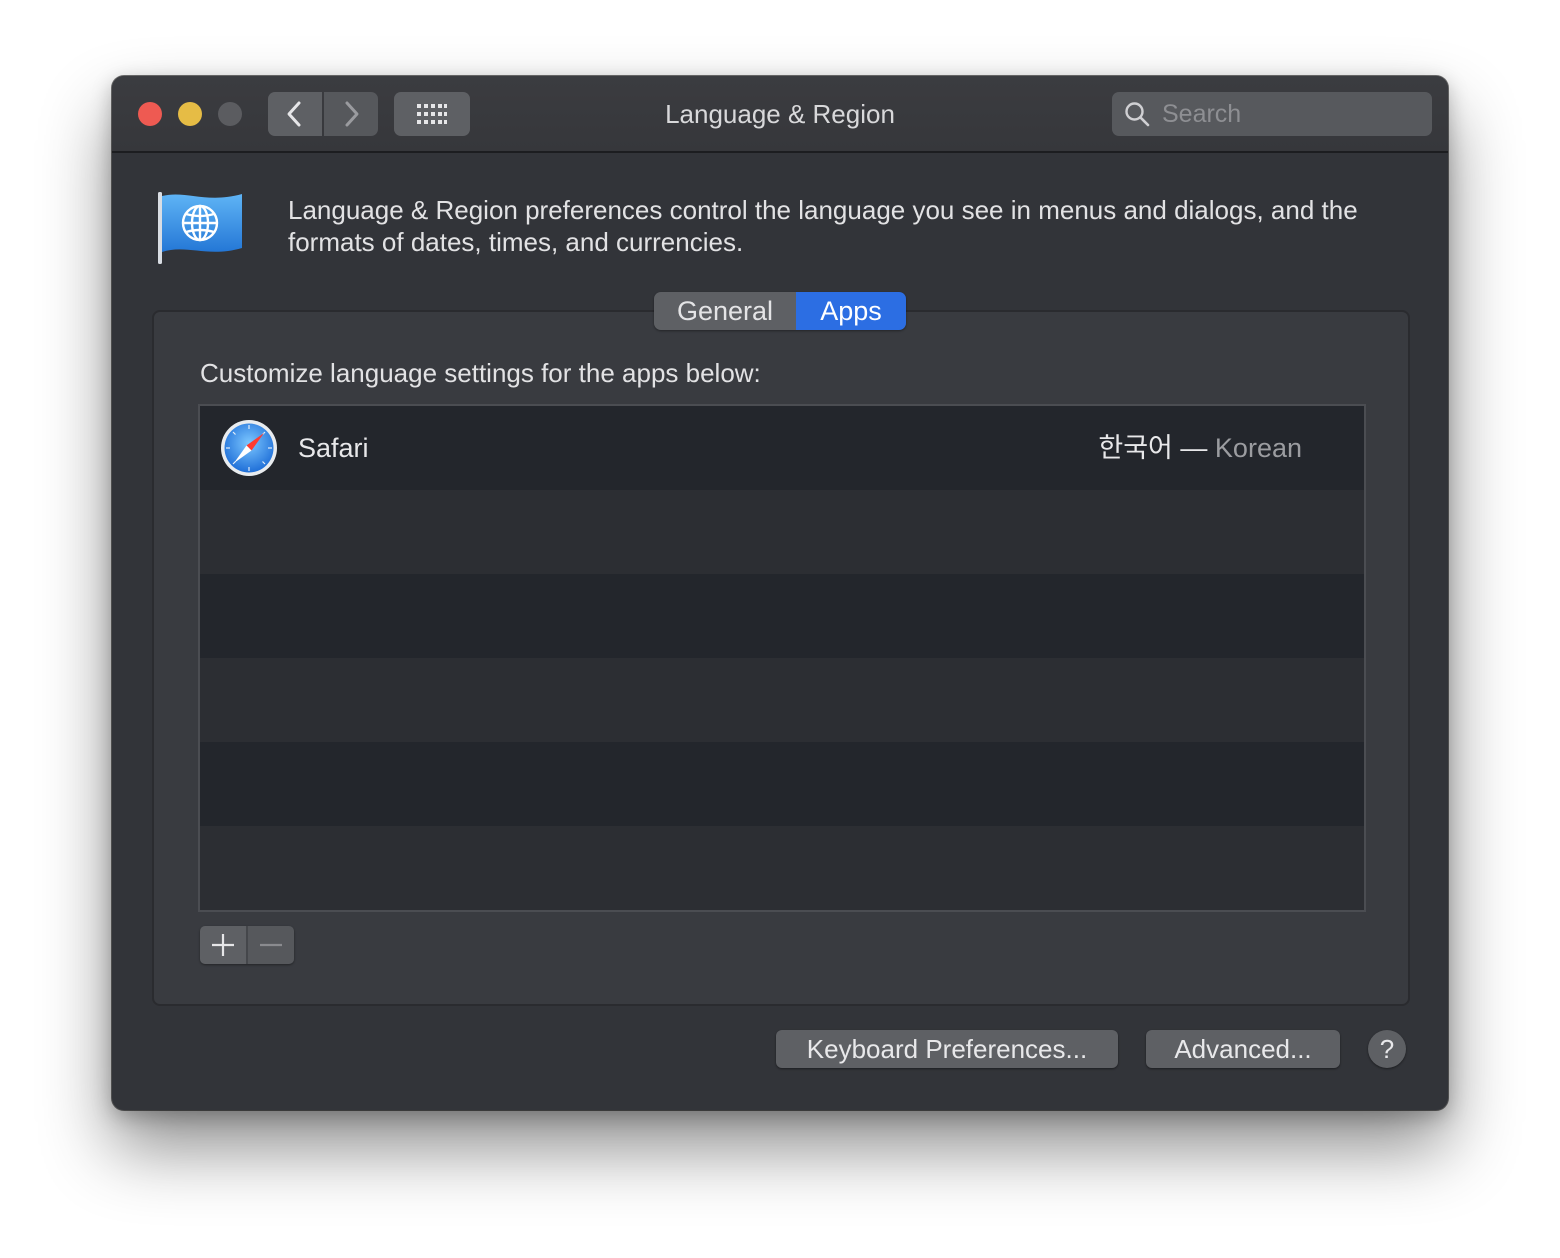 This screenshot has width=1560, height=1258. I want to click on plus-icon, so click(223, 945).